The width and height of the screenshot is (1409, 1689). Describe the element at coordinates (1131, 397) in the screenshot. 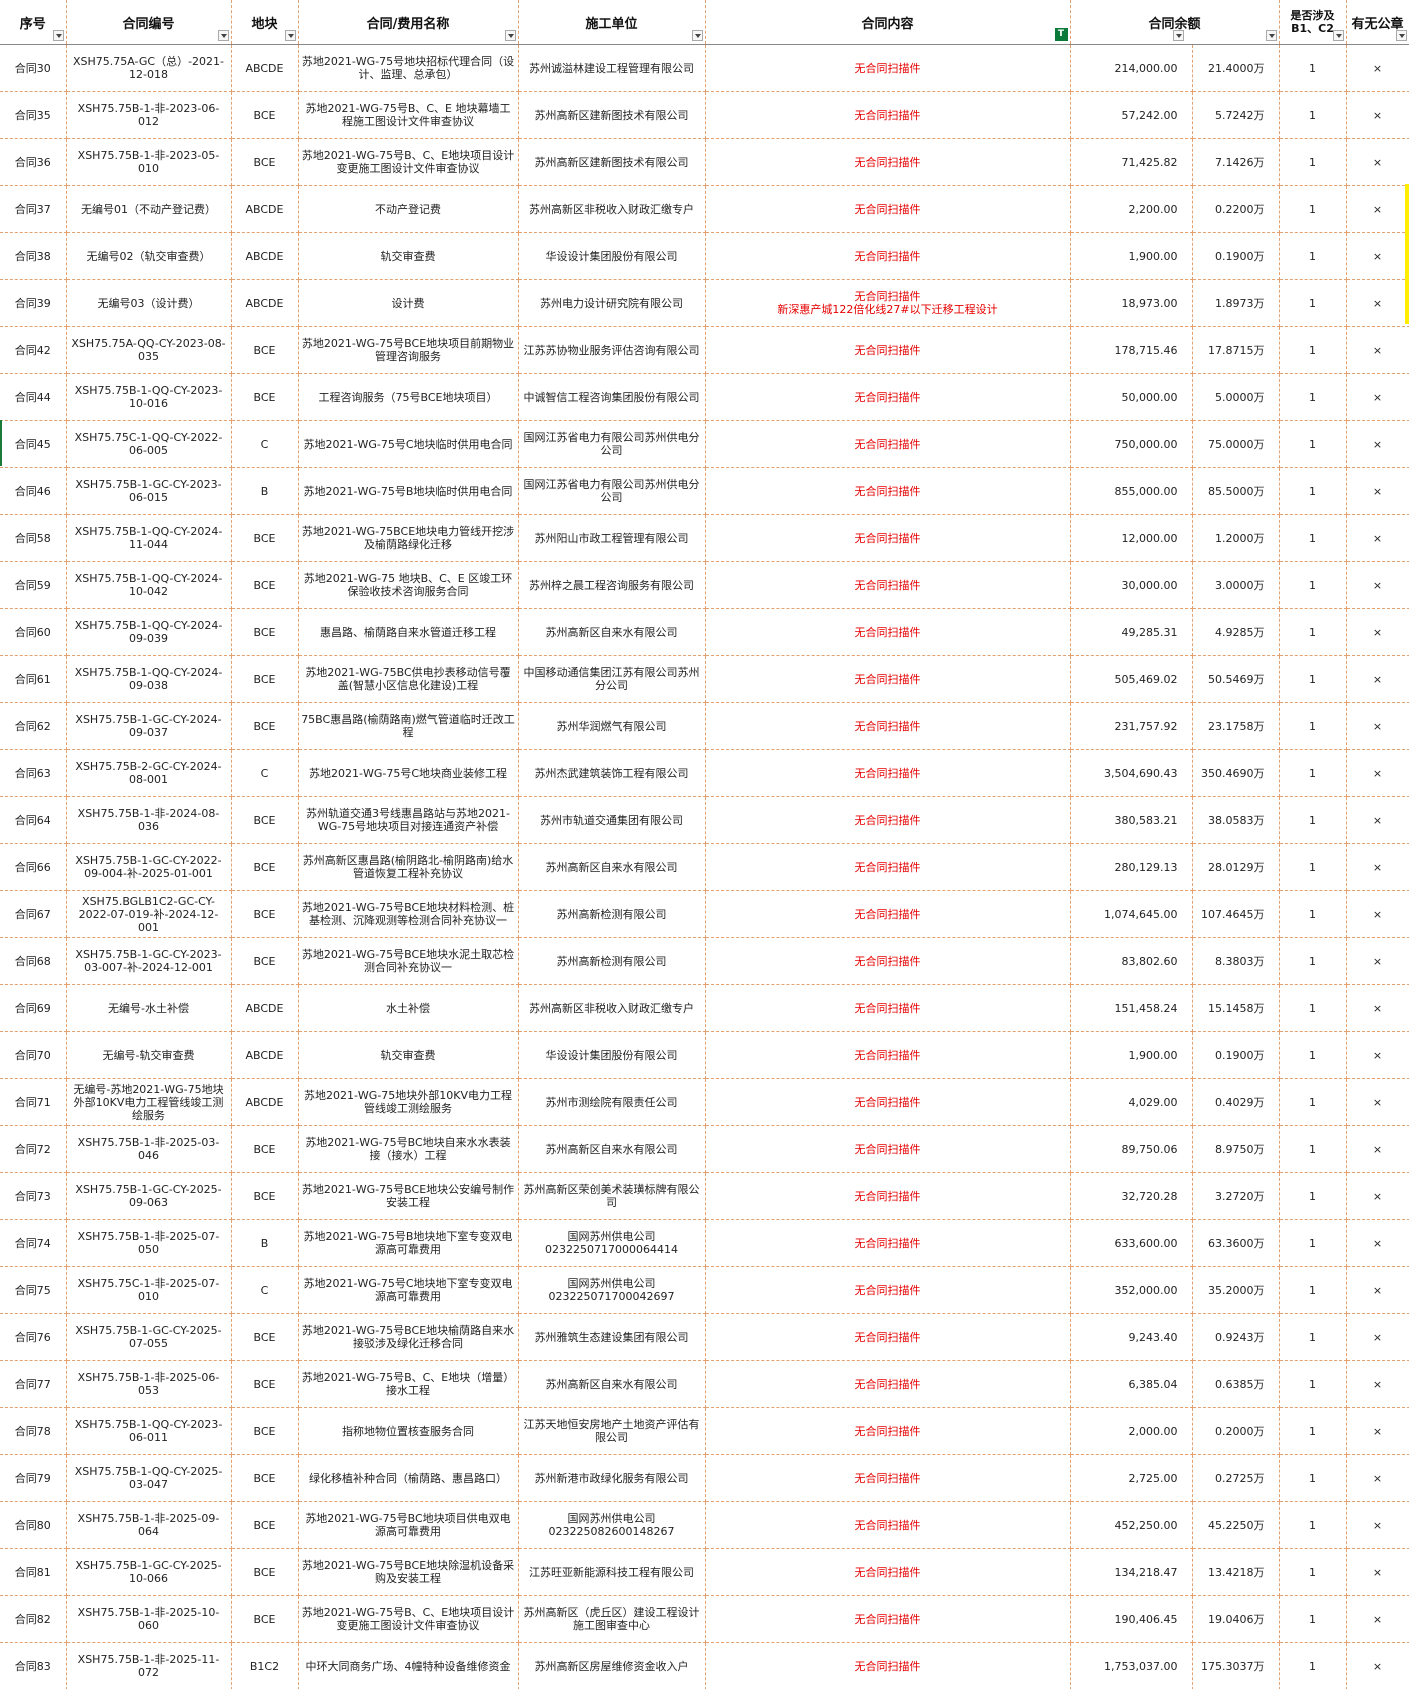

I see `cell-amount: 50,000.00` at that location.